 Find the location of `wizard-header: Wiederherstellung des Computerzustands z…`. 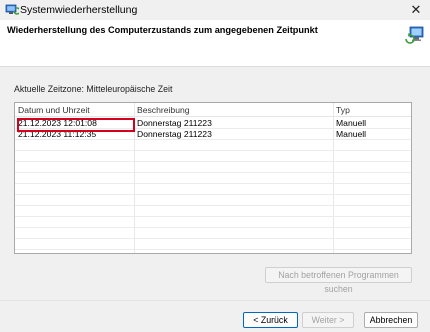

wizard-header: Wiederherstellung des Computerzustands z… is located at coordinates (215, 43).